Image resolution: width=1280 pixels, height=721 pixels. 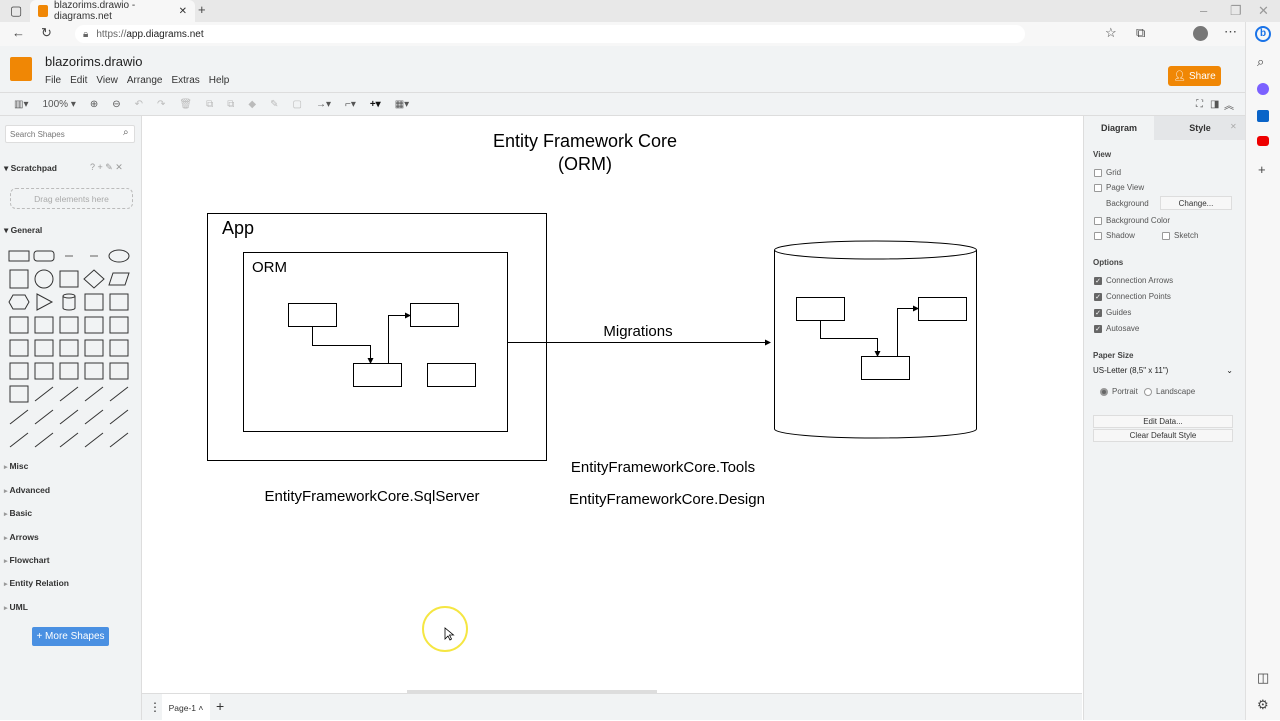 What do you see at coordinates (1229, 104) in the screenshot?
I see `collapse-icon: ︽` at bounding box center [1229, 104].